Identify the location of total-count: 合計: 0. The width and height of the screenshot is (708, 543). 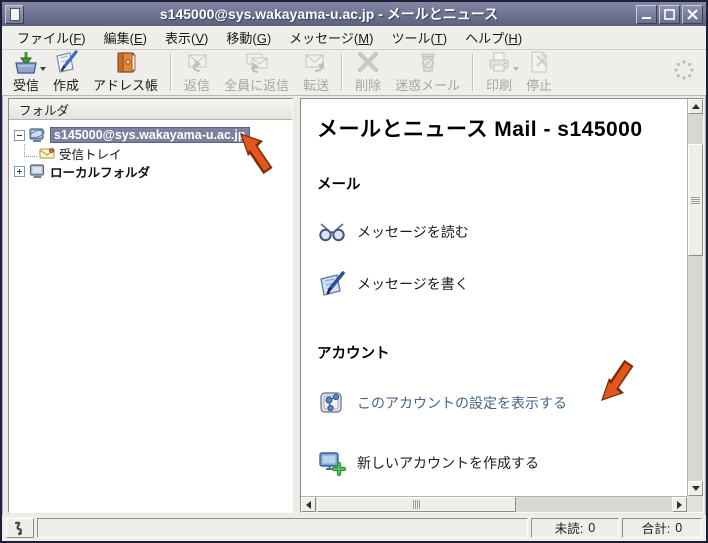
(662, 527).